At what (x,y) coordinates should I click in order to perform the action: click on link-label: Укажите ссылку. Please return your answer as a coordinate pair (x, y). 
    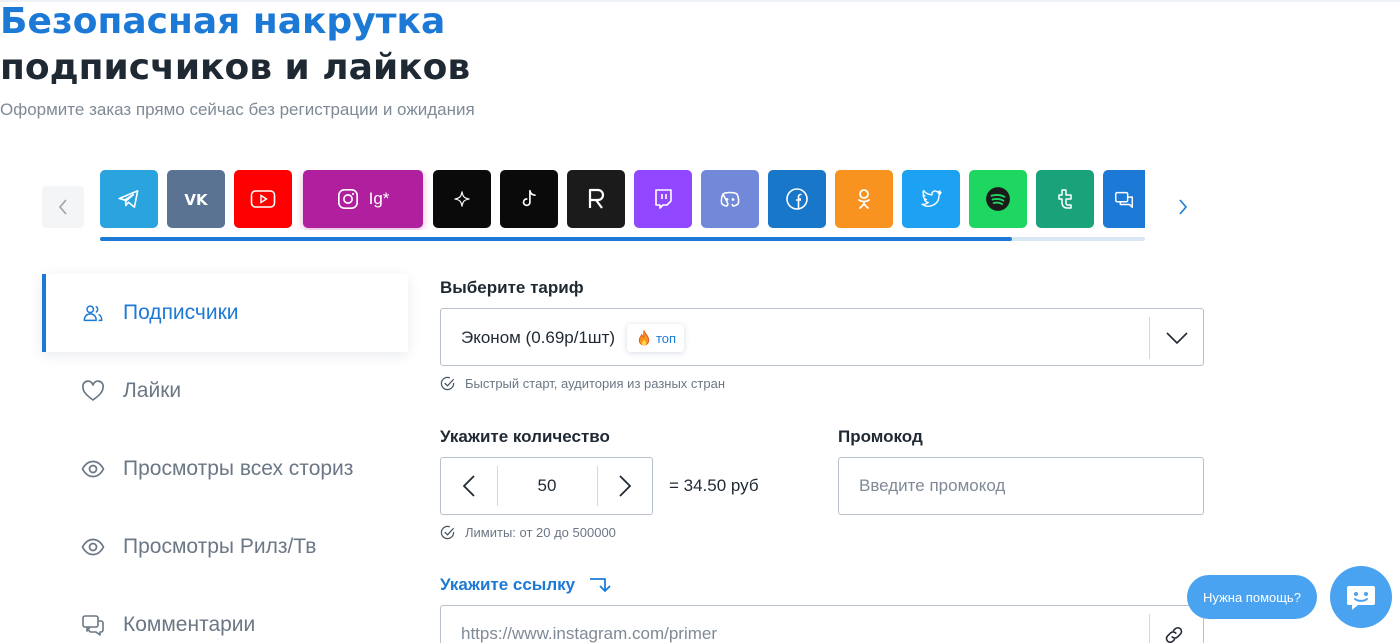
    Looking at the image, I should click on (525, 585).